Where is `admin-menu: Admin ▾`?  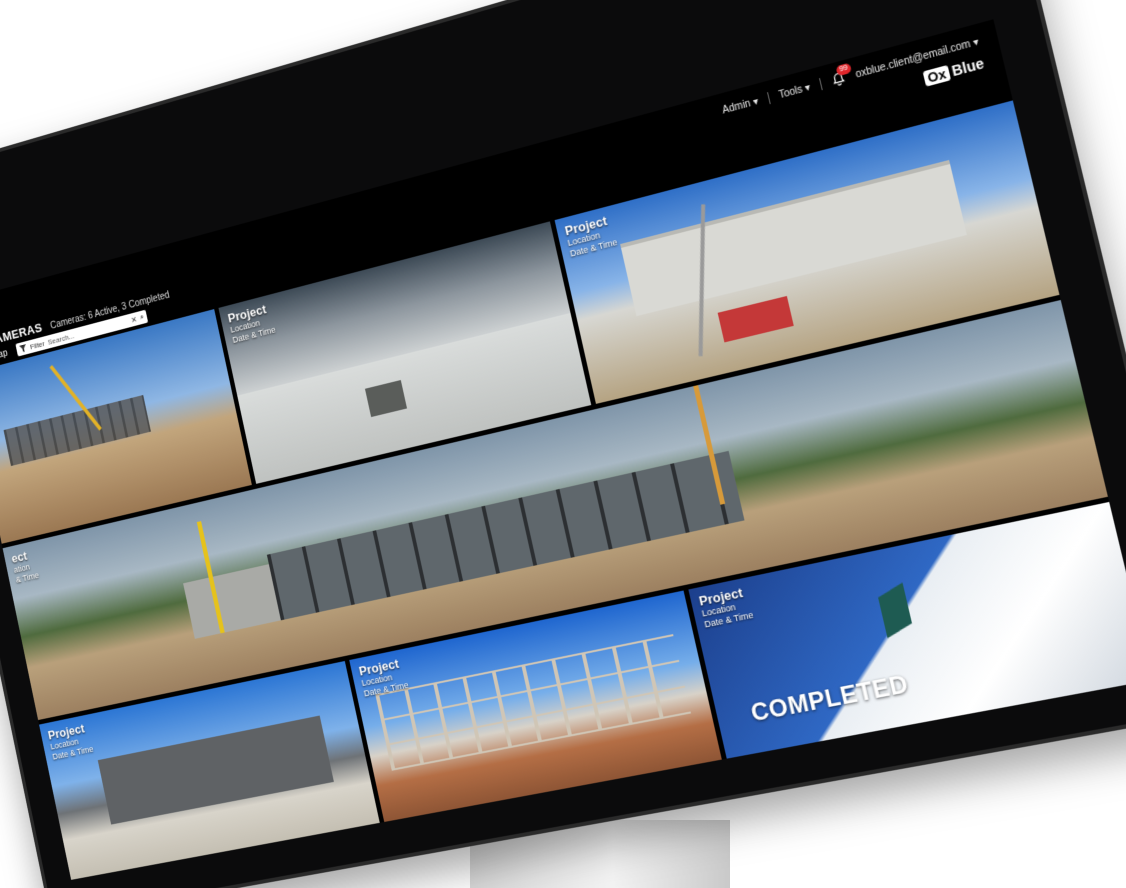 admin-menu: Admin ▾ is located at coordinates (740, 106).